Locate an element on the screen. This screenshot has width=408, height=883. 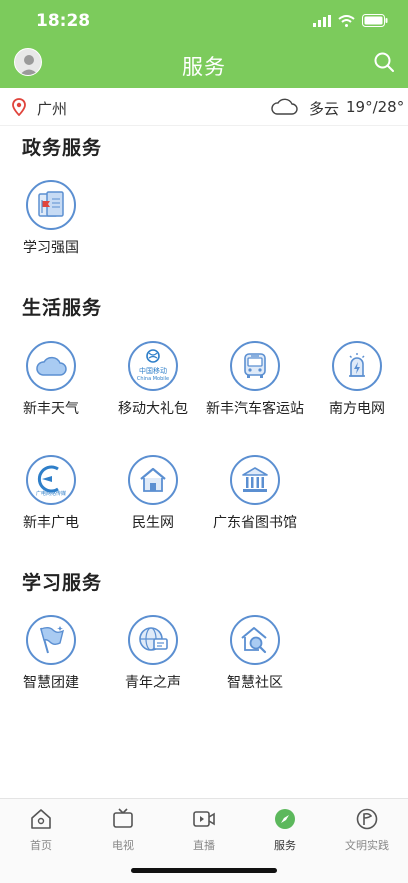
system-indicators is located at coordinates (350, 20).